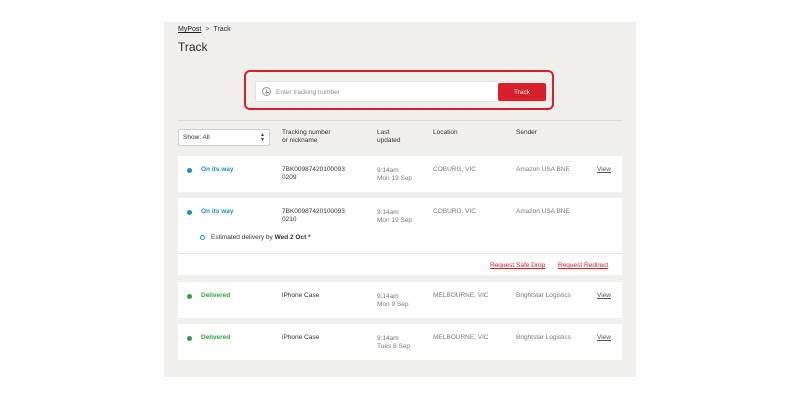 The image size is (800, 400). I want to click on column-header-updated: Last updated, so click(389, 137).